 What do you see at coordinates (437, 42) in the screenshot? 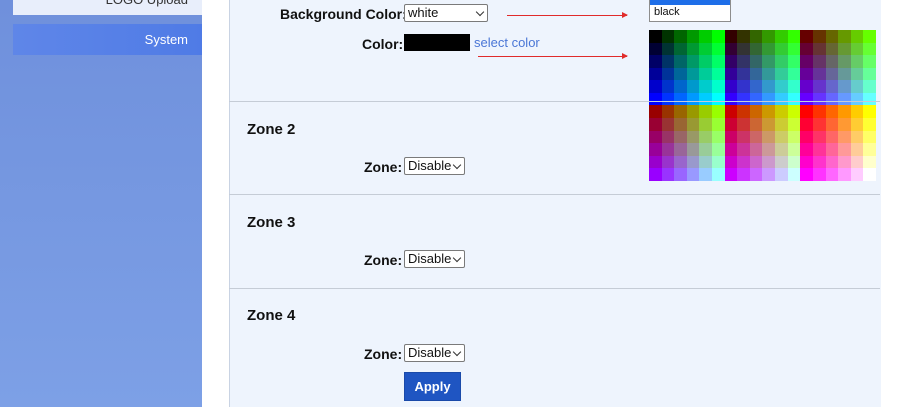
I see `color-swatch` at bounding box center [437, 42].